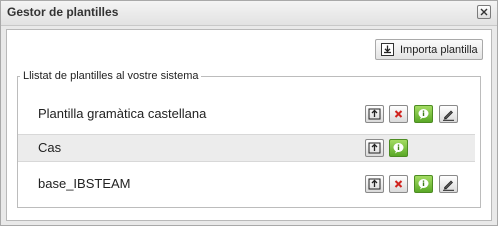  I want to click on import-icon, so click(387, 49).